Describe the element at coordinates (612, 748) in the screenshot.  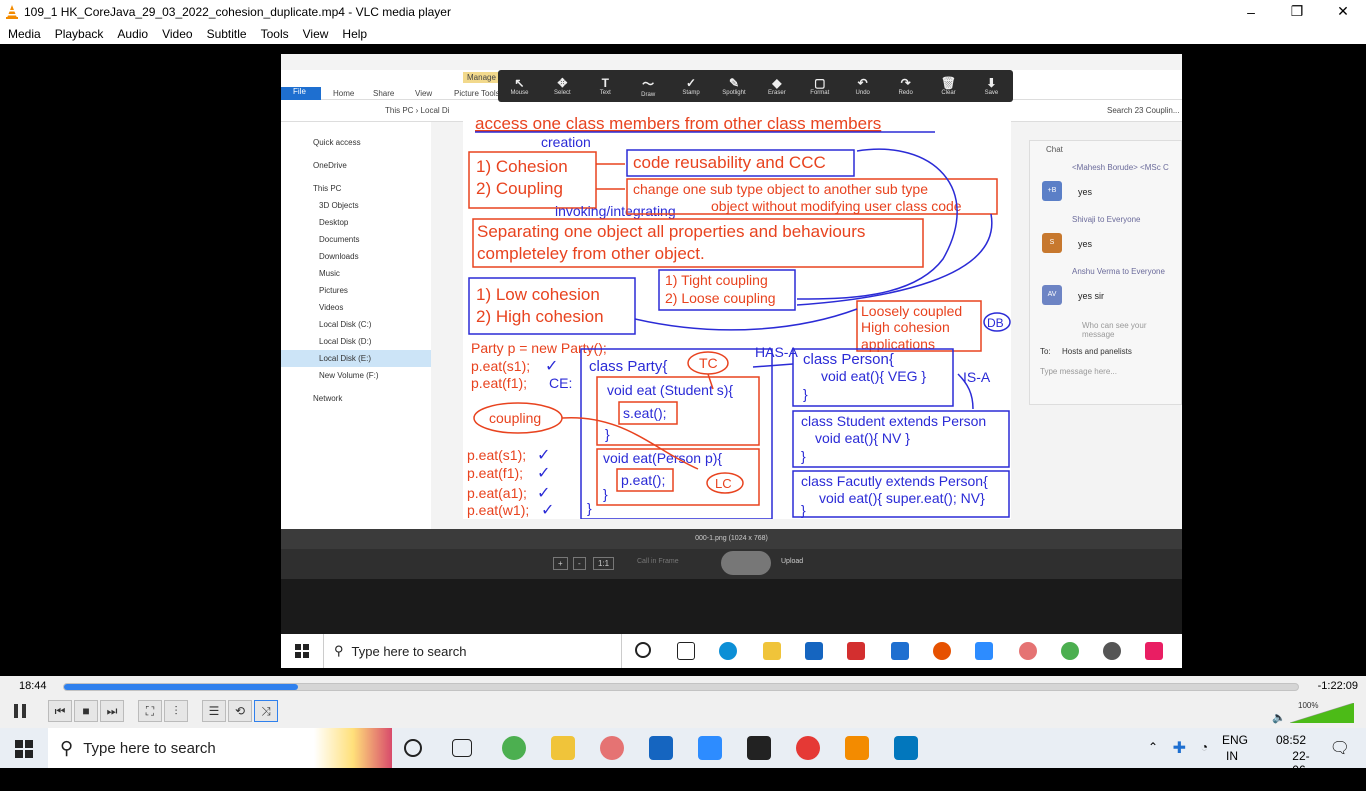
I see `snipping-tool-icon` at that location.